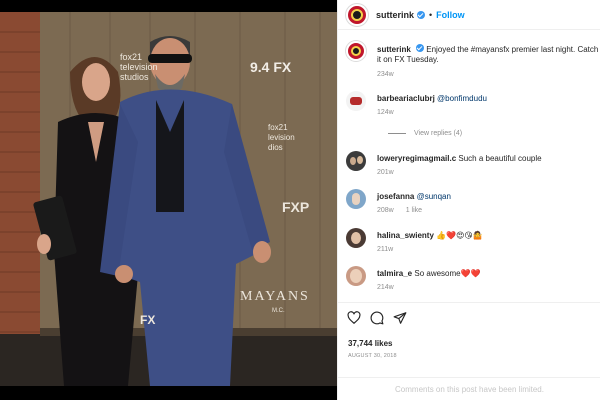  I want to click on action-icons, so click(377, 318).